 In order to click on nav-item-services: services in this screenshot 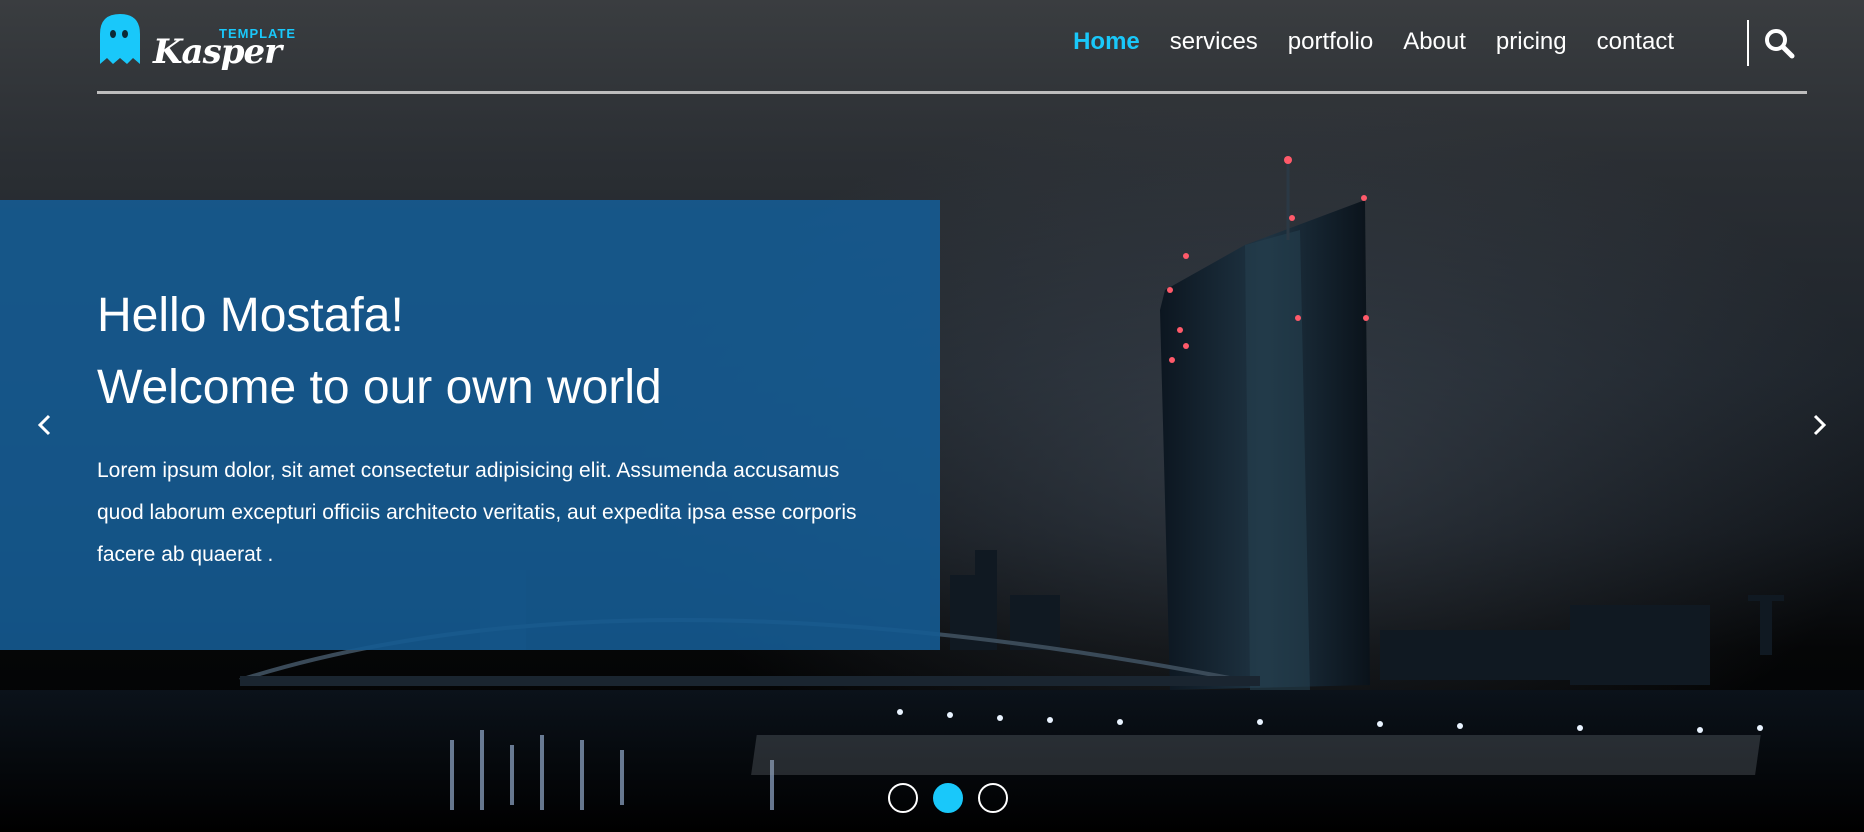, I will do `click(1214, 57)`.